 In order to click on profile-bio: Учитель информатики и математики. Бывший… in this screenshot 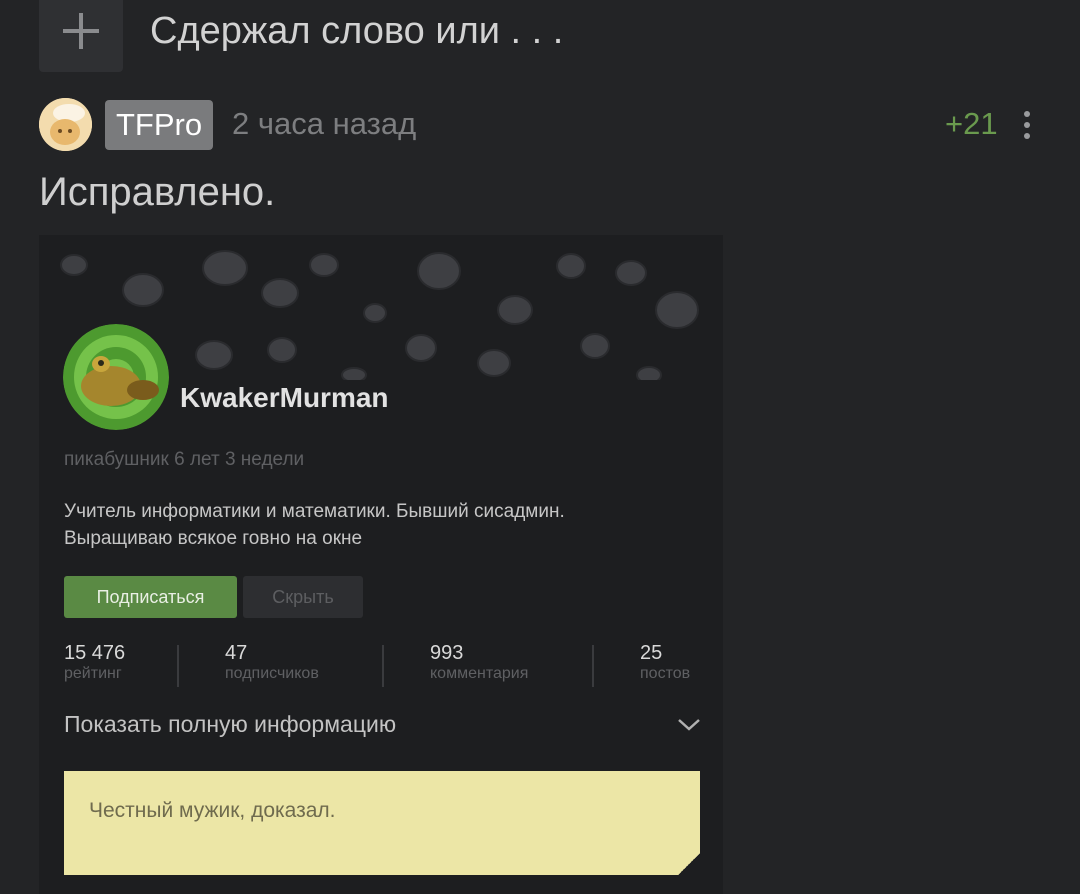, I will do `click(384, 525)`.